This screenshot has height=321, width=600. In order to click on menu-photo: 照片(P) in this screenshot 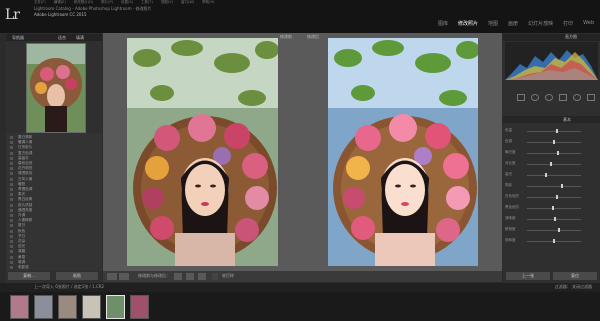, I will do `click(107, 2)`.